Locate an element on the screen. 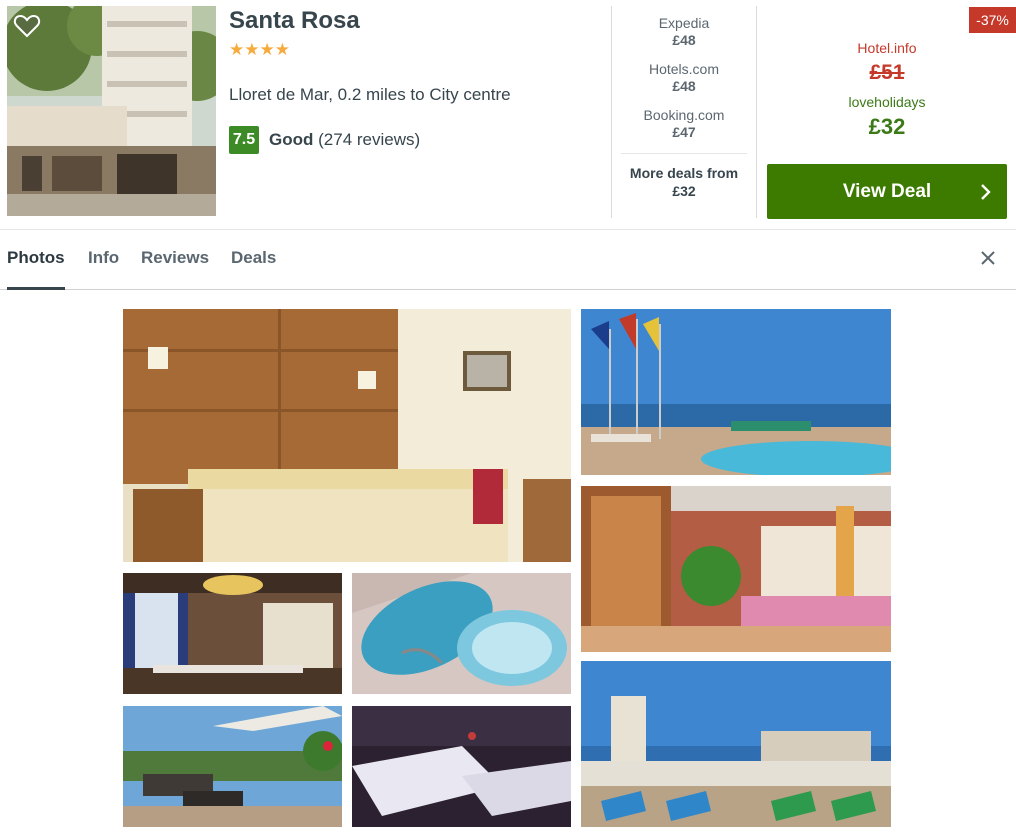 The width and height of the screenshot is (1016, 839). star-rating-icons: ★★★★ is located at coordinates (259, 49).